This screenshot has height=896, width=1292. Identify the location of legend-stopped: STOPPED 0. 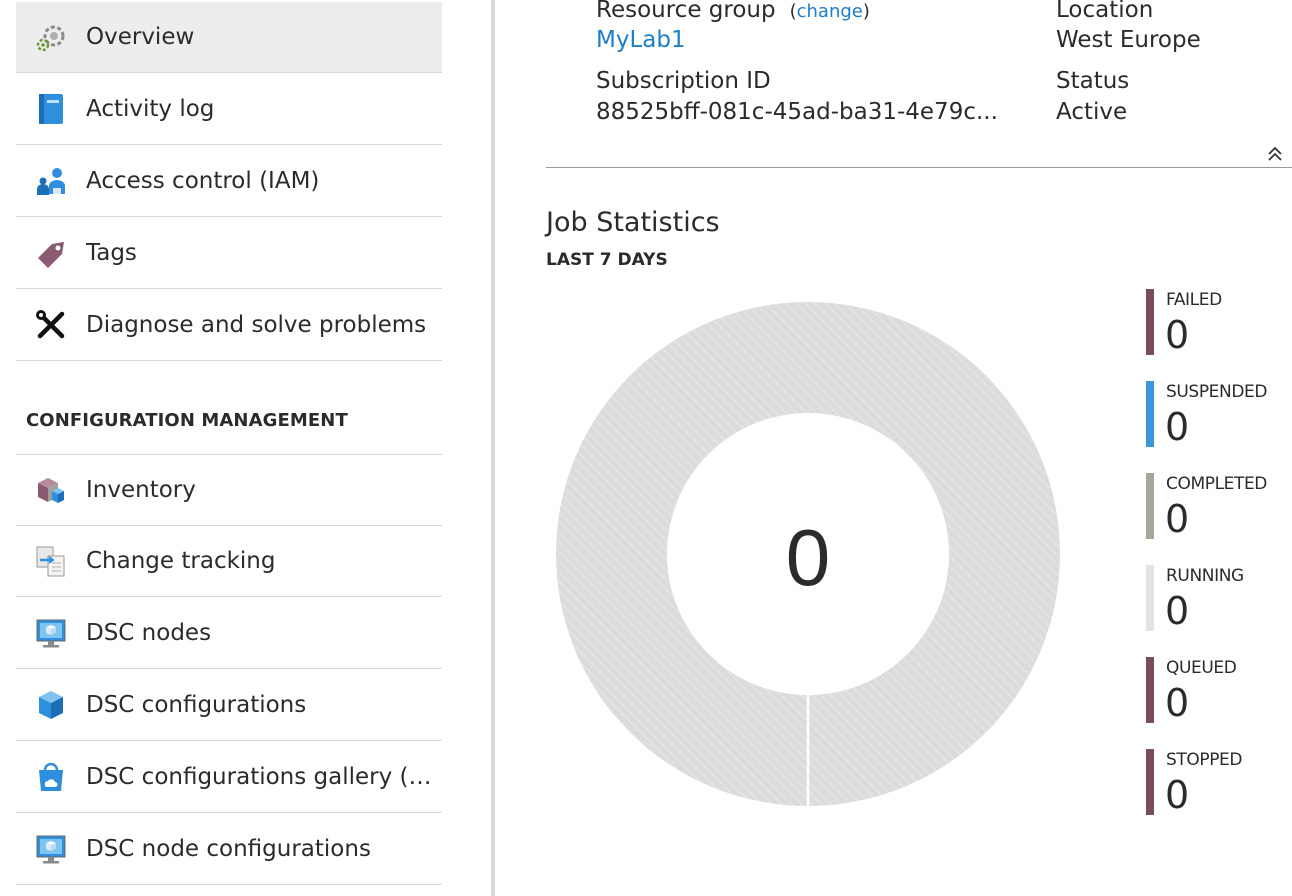
(1219, 785).